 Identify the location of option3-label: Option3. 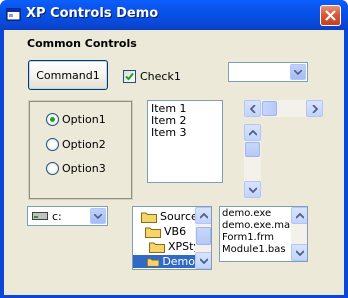
(84, 168).